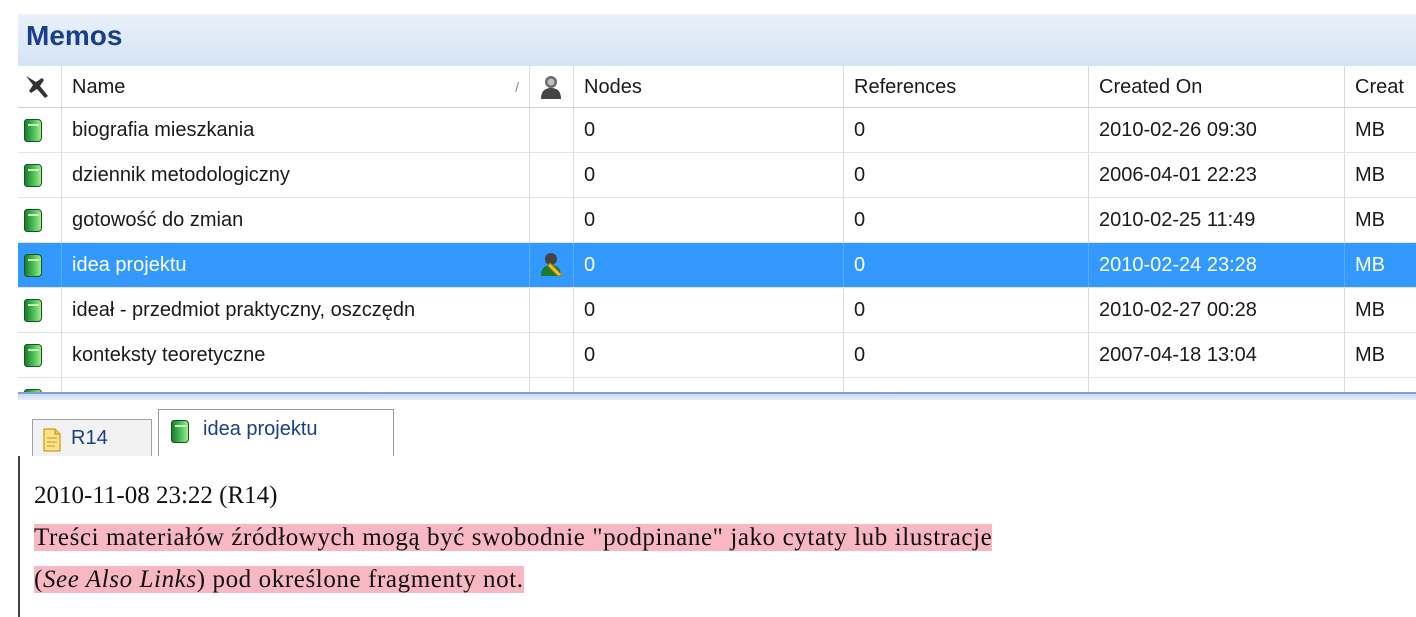  I want to click on tab-idea-projektu: idea projektu, so click(276, 433).